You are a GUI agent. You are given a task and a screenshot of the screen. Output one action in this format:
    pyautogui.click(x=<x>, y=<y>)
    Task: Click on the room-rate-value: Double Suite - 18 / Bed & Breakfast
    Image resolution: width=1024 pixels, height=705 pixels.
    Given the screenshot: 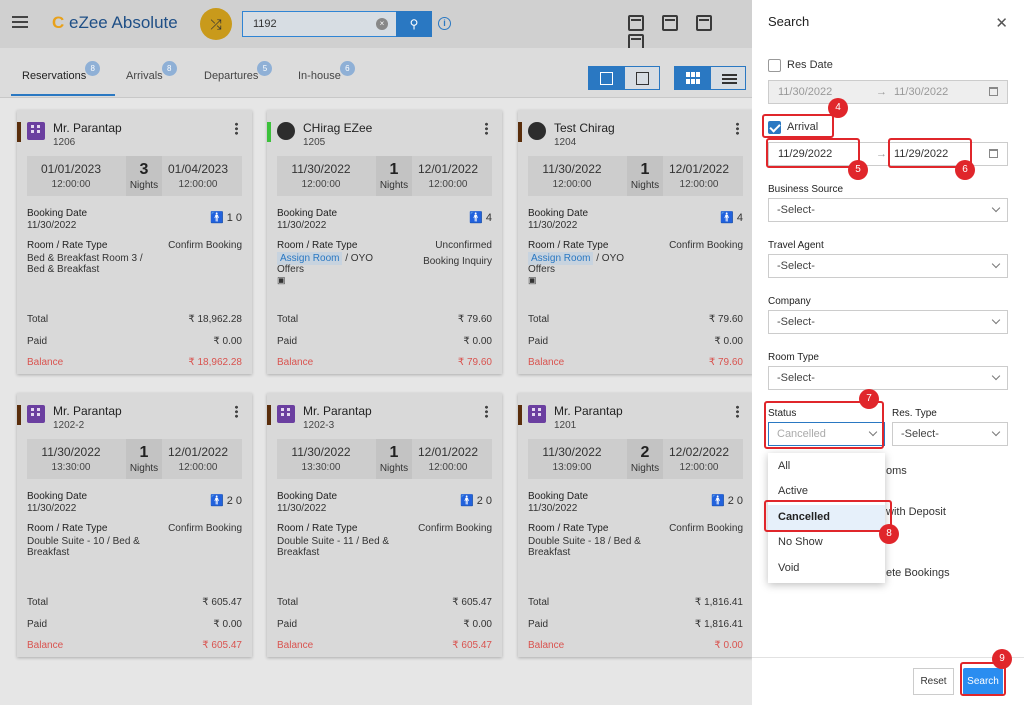 What is the action you would take?
    pyautogui.click(x=584, y=547)
    